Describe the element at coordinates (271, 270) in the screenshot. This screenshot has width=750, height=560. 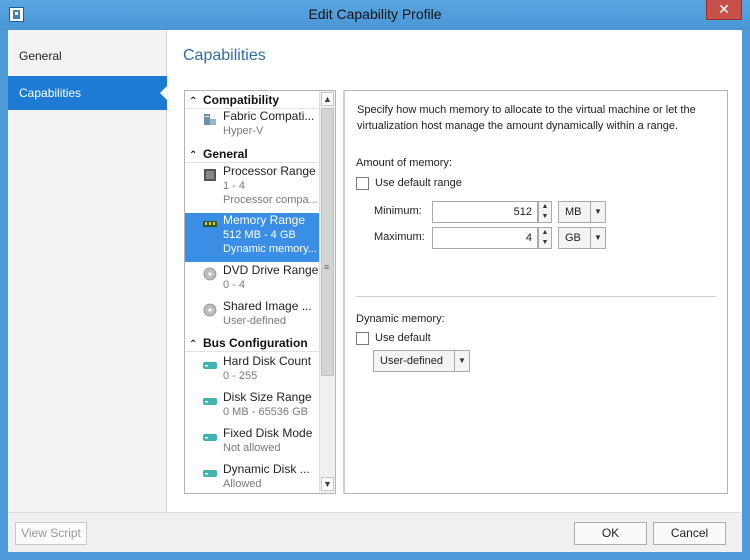
I see `item-name: DVD Drive Range` at that location.